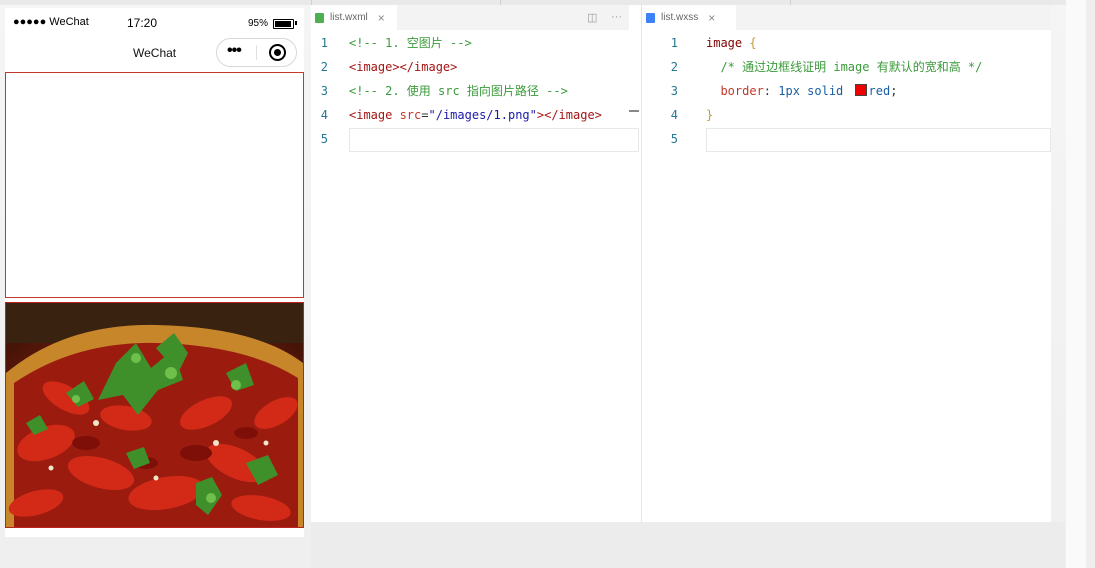 The height and width of the screenshot is (568, 1095). What do you see at coordinates (634, 111) in the screenshot?
I see `split-handle` at bounding box center [634, 111].